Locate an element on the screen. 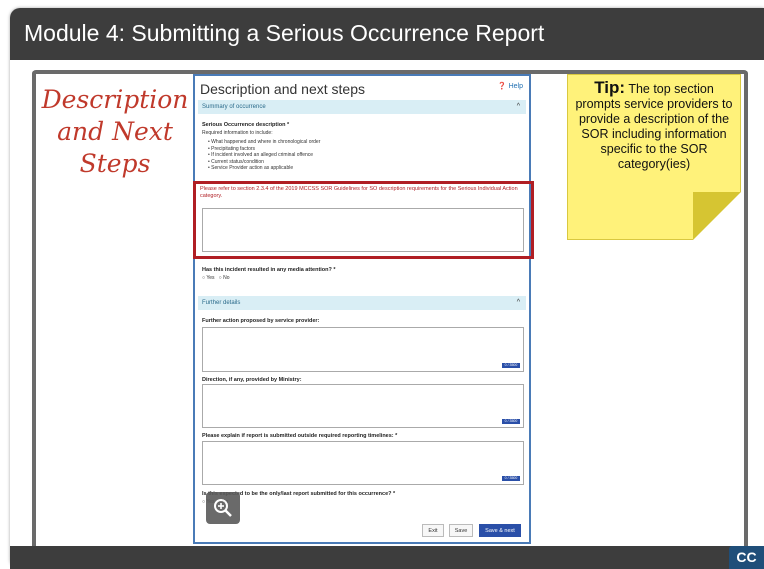  handwritten-line-2: and Next is located at coordinates (115, 131).